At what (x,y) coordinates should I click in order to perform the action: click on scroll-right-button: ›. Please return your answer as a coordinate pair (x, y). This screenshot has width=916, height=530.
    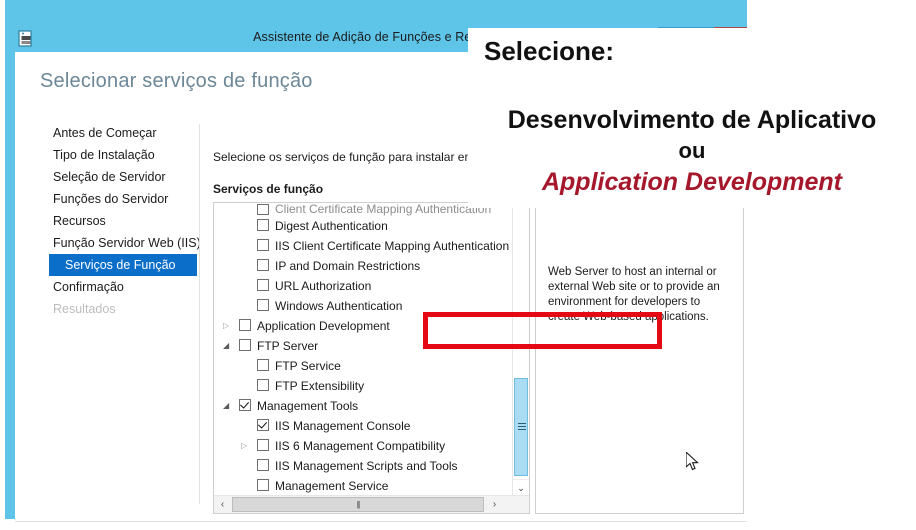
    Looking at the image, I should click on (494, 504).